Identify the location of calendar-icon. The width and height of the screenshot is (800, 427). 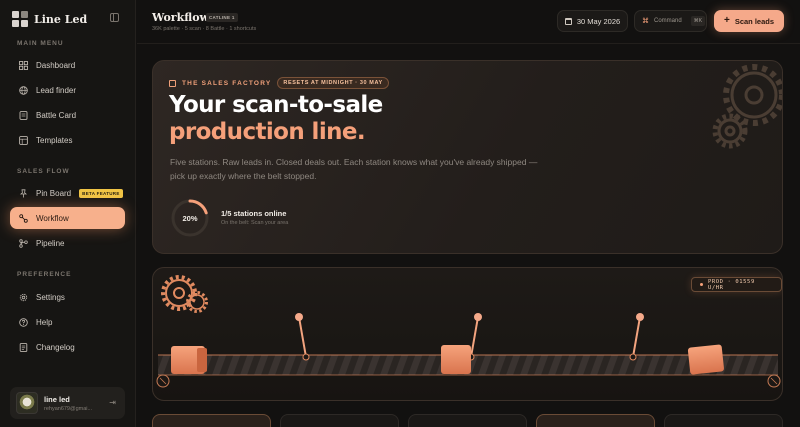
(568, 21).